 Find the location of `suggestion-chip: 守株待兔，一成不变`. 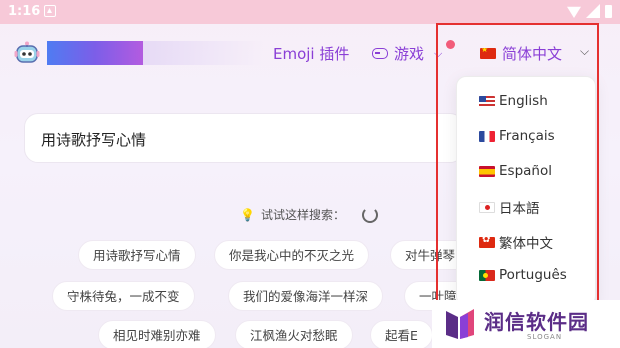

suggestion-chip: 守株待兔，一成不变 is located at coordinates (123, 296).